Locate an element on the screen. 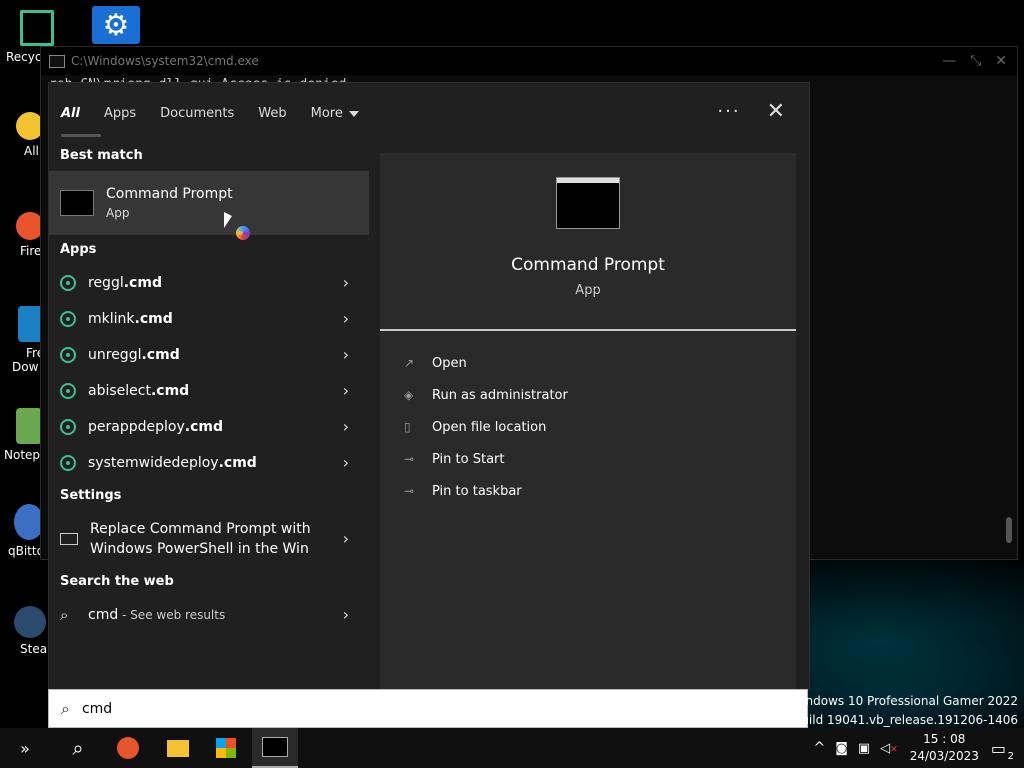 The width and height of the screenshot is (1024, 768). close-button: ✕ is located at coordinates (1001, 61).